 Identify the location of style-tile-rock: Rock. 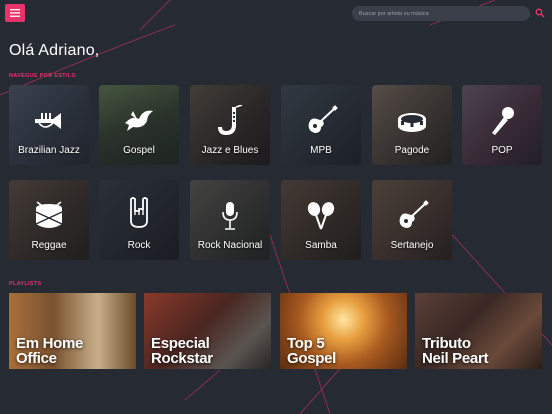
(139, 220).